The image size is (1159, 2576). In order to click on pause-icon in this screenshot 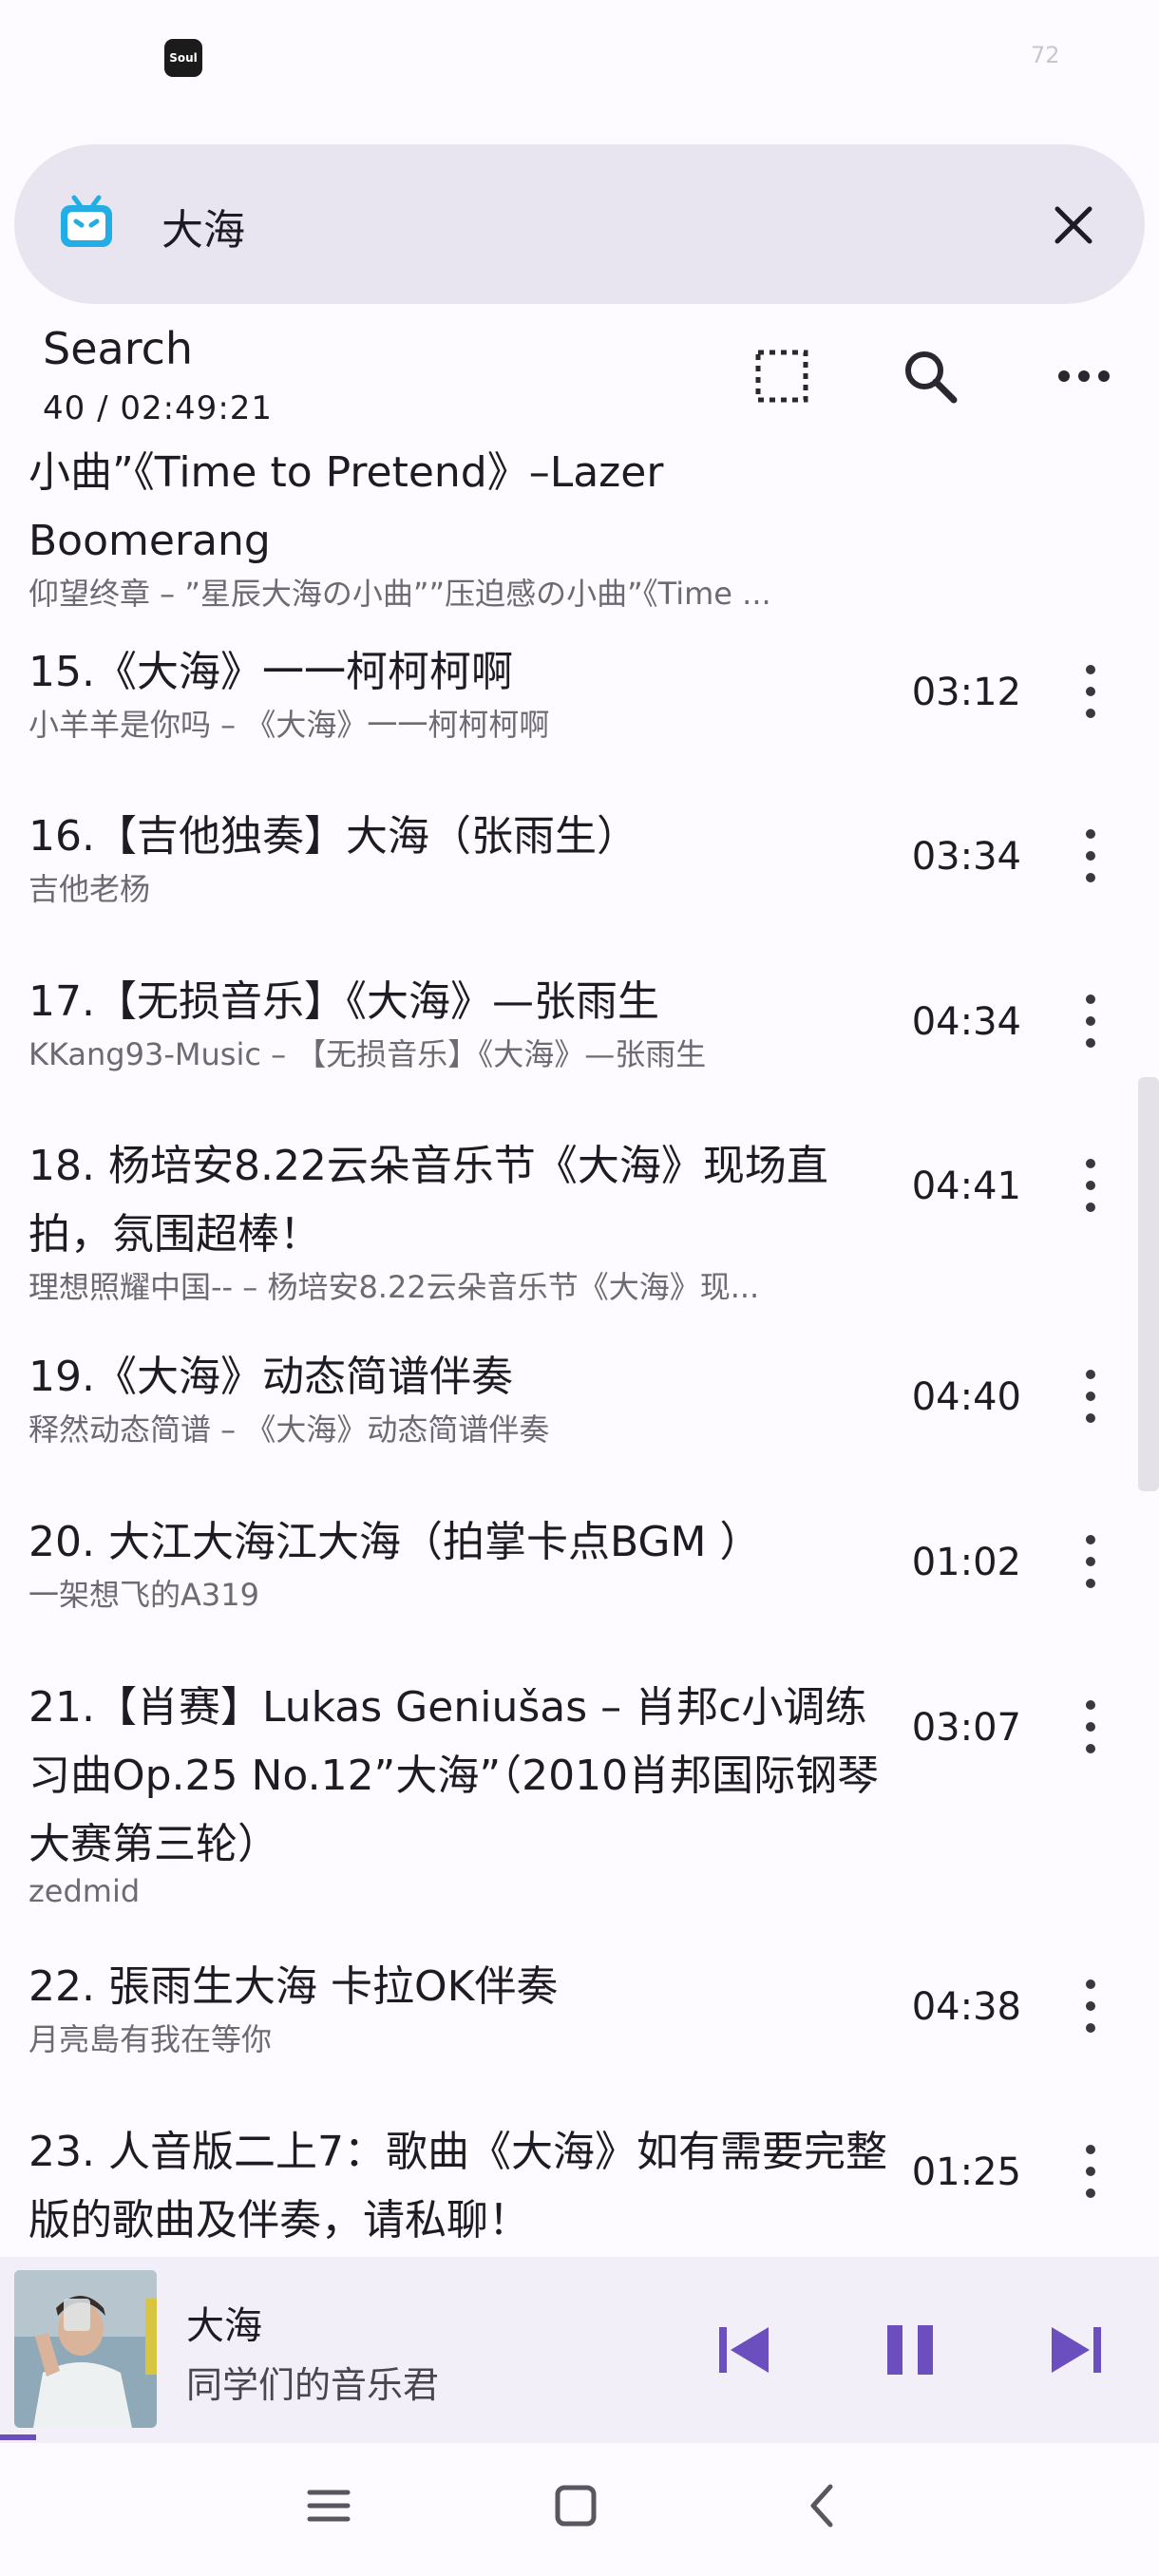, I will do `click(910, 2350)`.